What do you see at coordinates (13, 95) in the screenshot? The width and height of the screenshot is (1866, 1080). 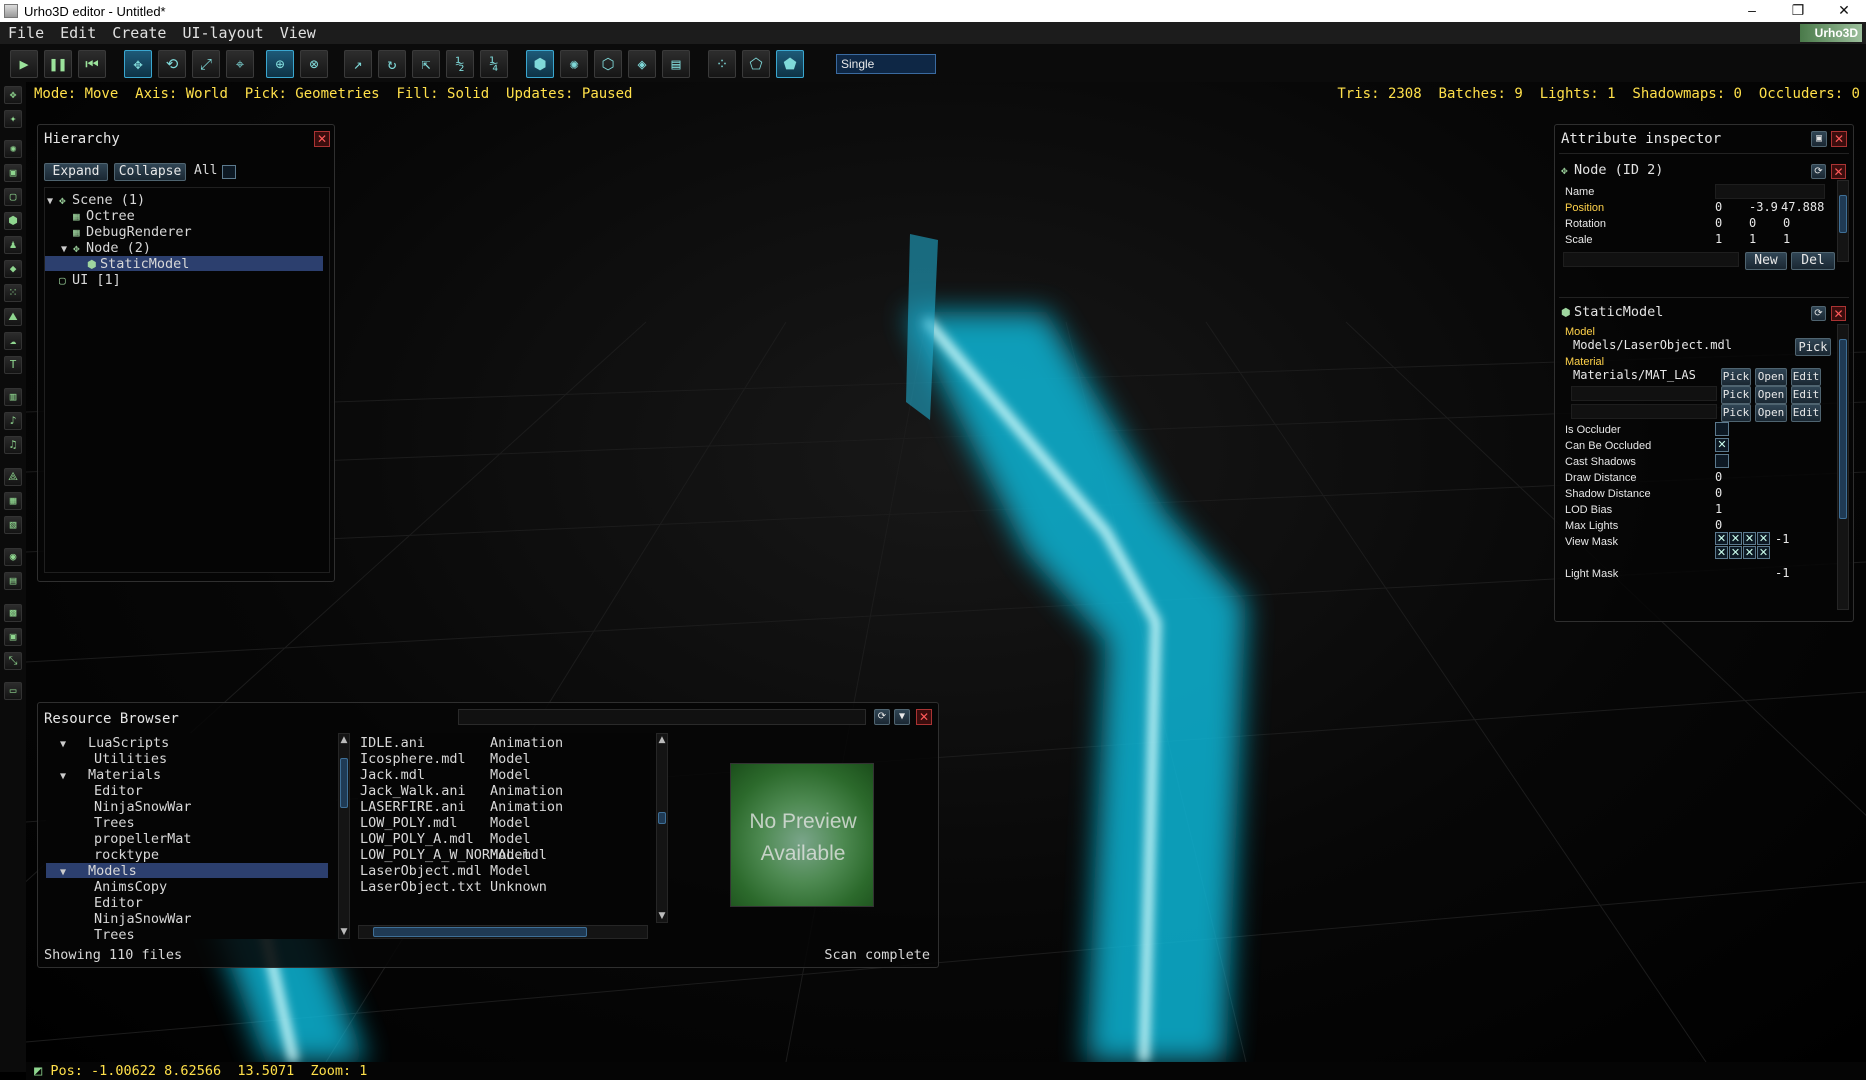 I see `create-node-icon: ✥` at bounding box center [13, 95].